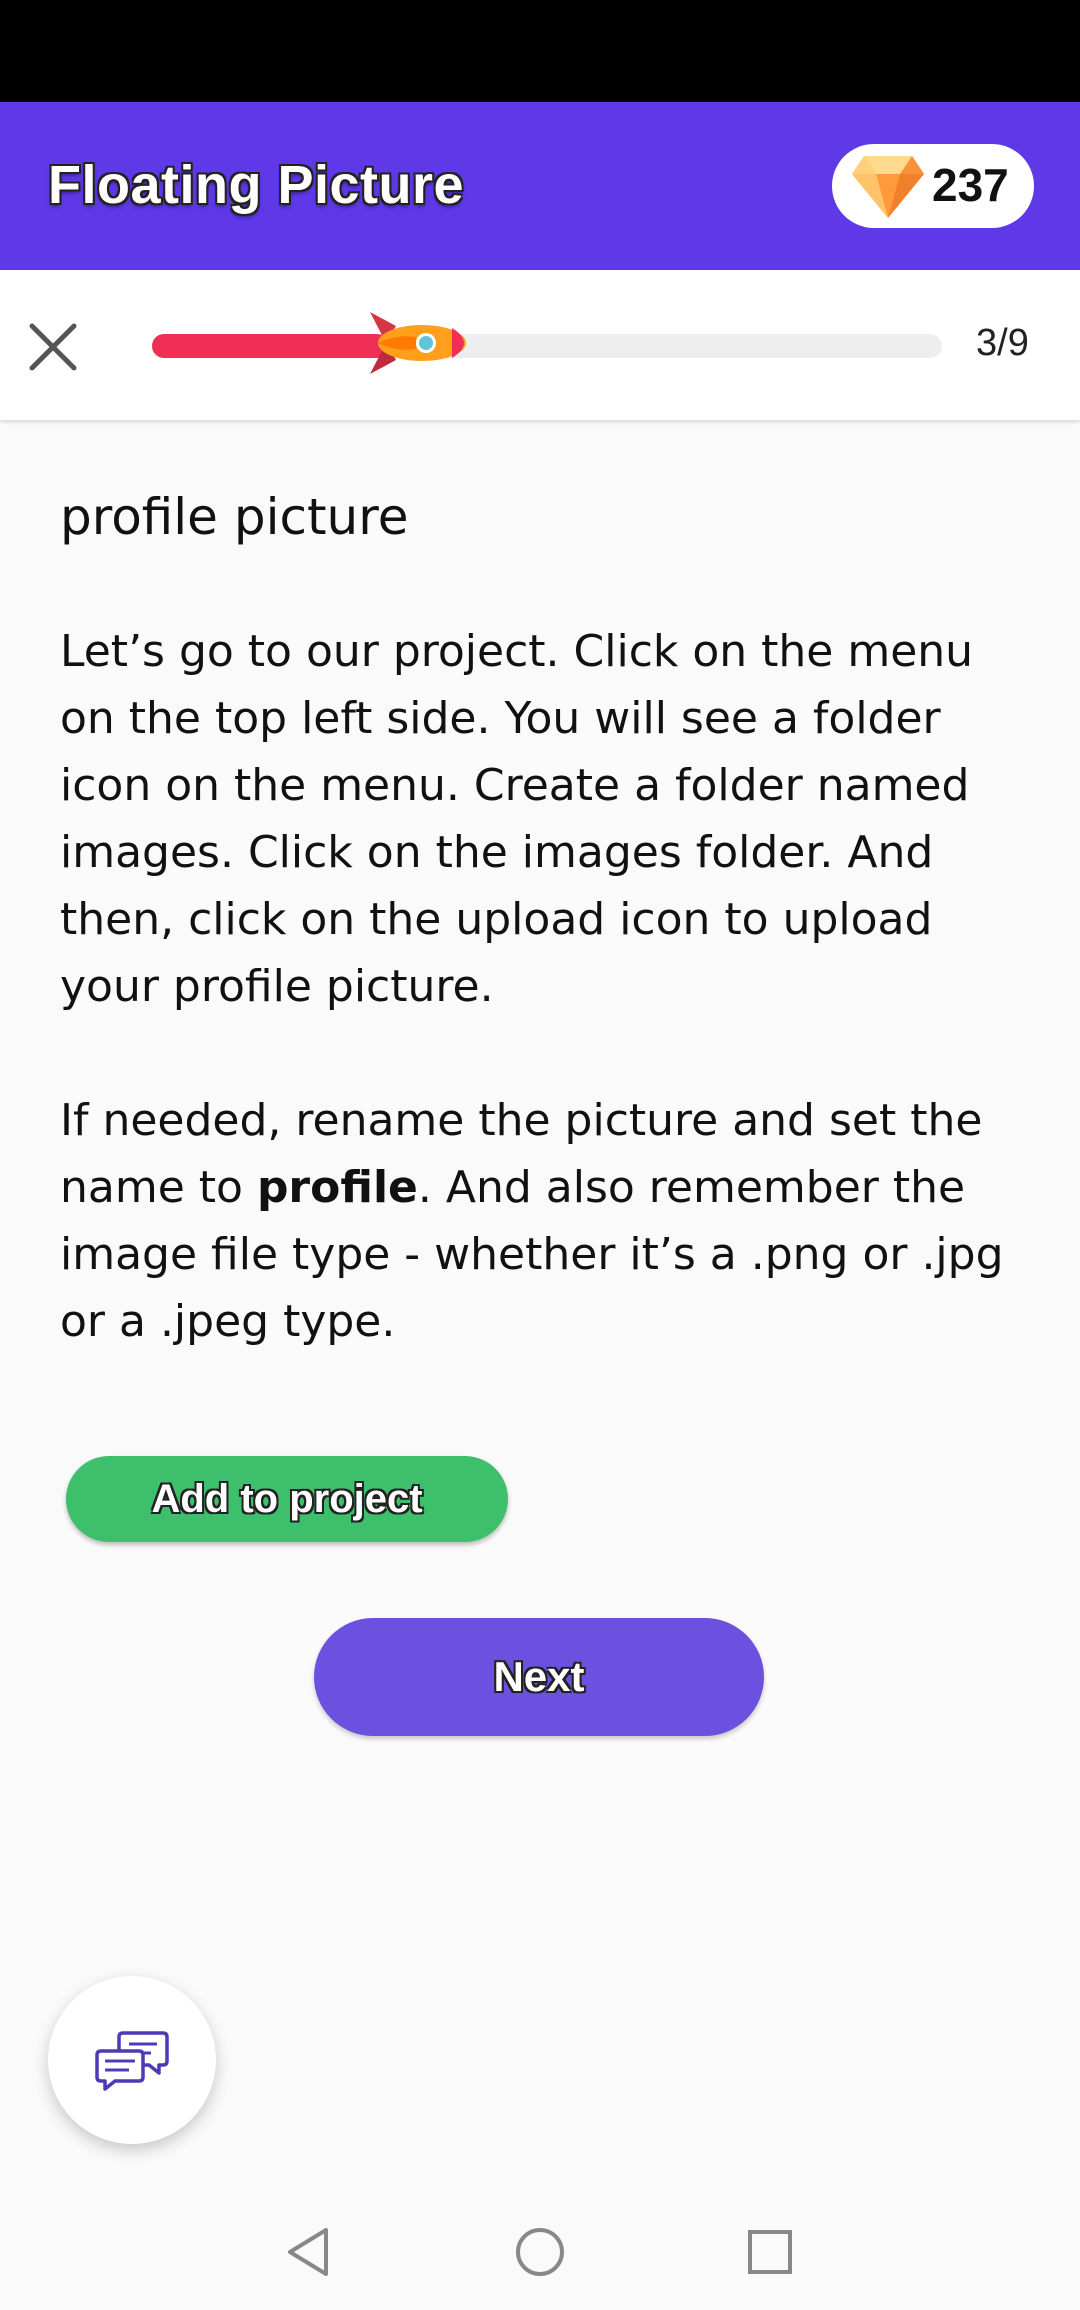 The height and width of the screenshot is (2310, 1080). What do you see at coordinates (547, 346) in the screenshot?
I see `progress-track` at bounding box center [547, 346].